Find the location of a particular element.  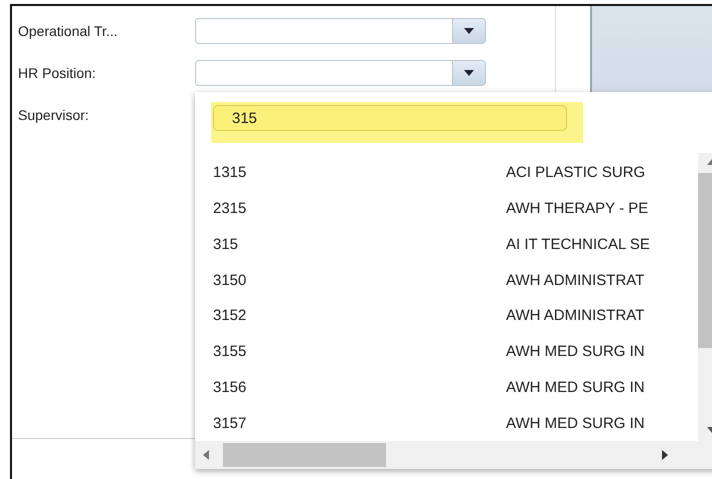

option-name: ACI PLASTIC SURG is located at coordinates (576, 173).